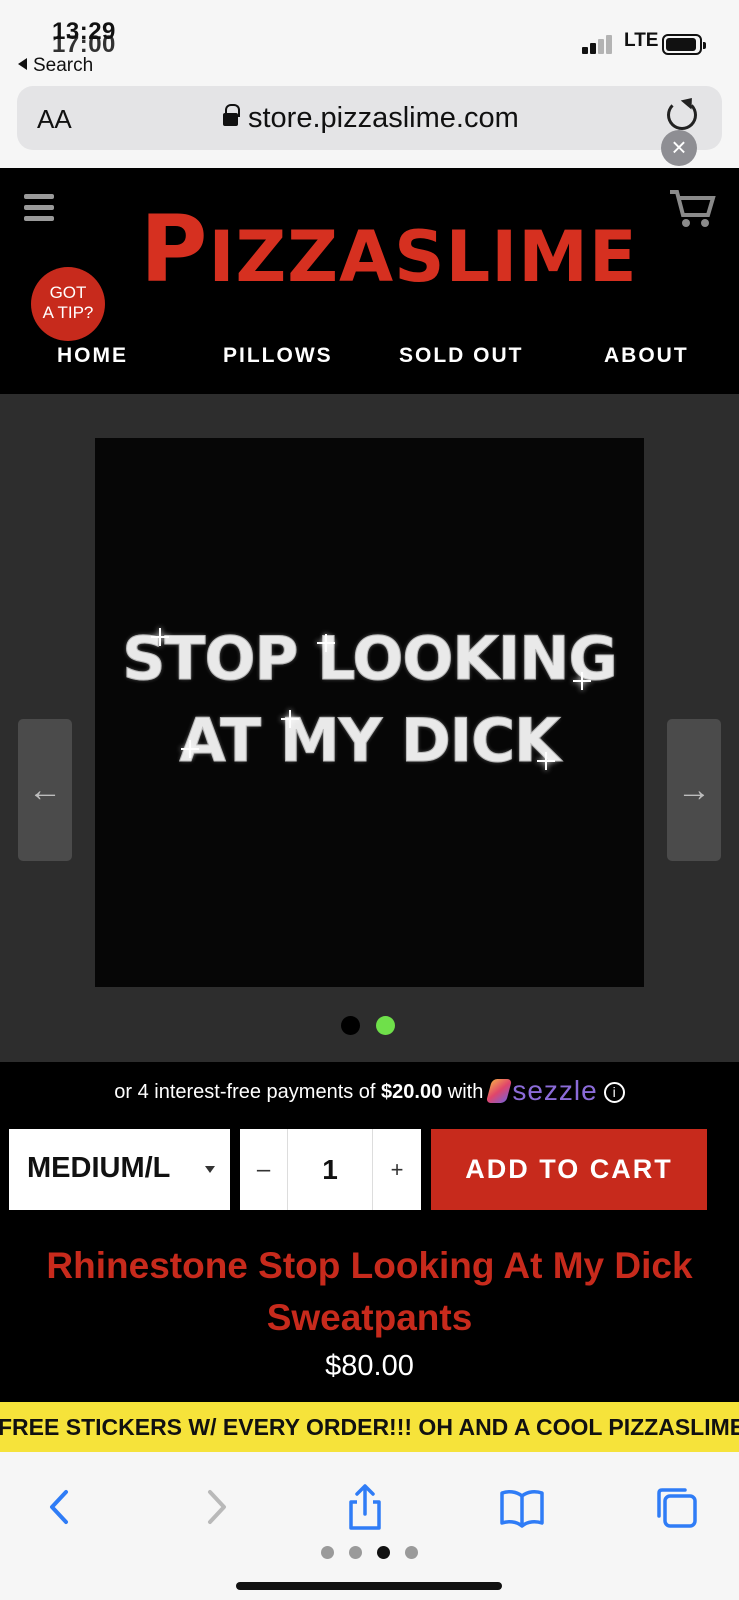  Describe the element at coordinates (370, 741) in the screenshot. I see `product-image-text-line2: AT MY DICK` at that location.